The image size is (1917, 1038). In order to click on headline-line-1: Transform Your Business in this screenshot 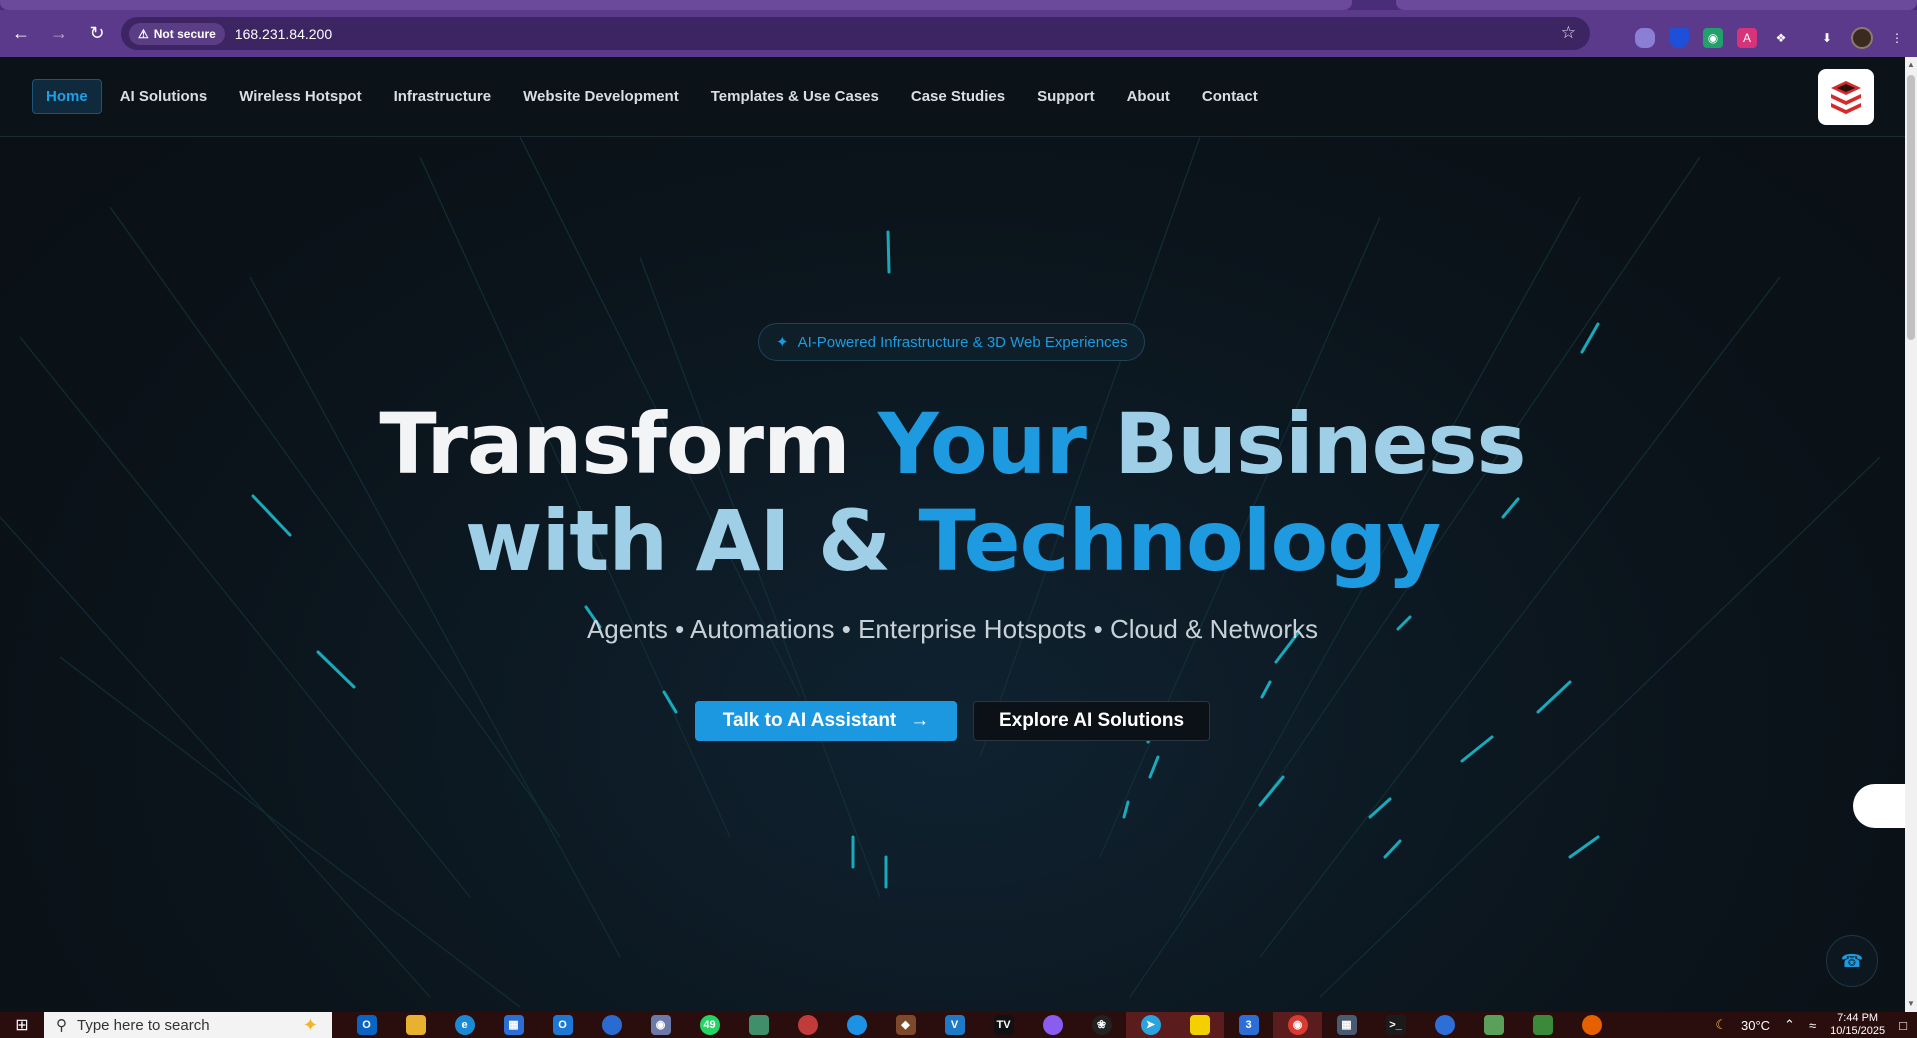, I will do `click(952, 444)`.